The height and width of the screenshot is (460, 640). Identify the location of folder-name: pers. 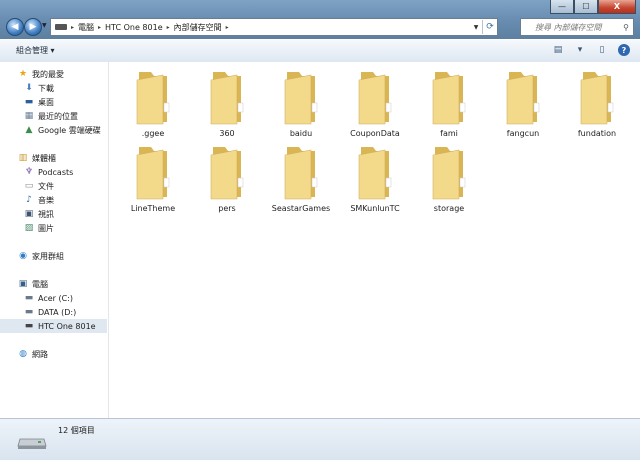
(227, 208).